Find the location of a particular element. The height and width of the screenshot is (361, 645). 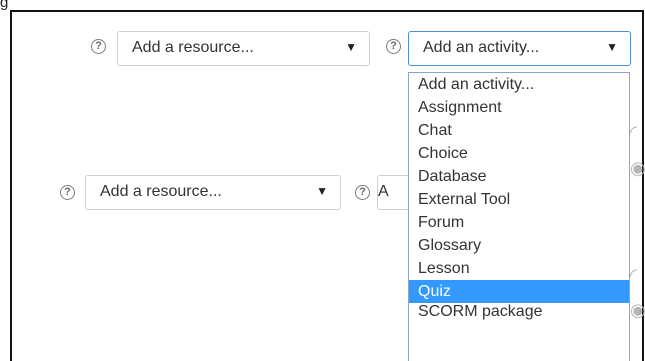

dropdown-option: Forum is located at coordinates (519, 222).